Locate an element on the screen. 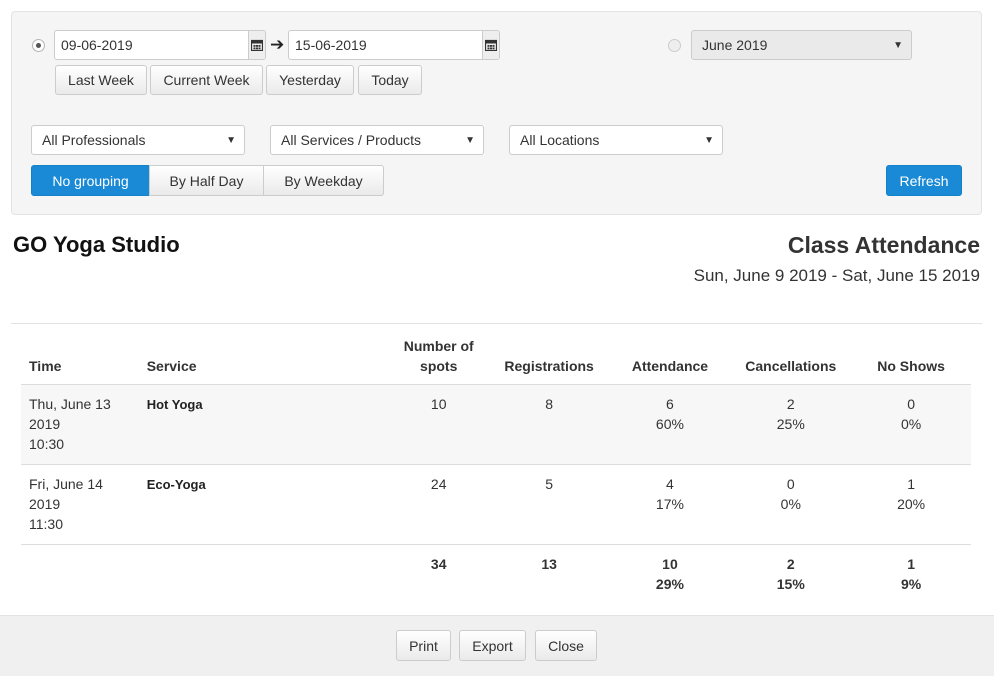  services-select: All Services / Products ▼ is located at coordinates (377, 140).